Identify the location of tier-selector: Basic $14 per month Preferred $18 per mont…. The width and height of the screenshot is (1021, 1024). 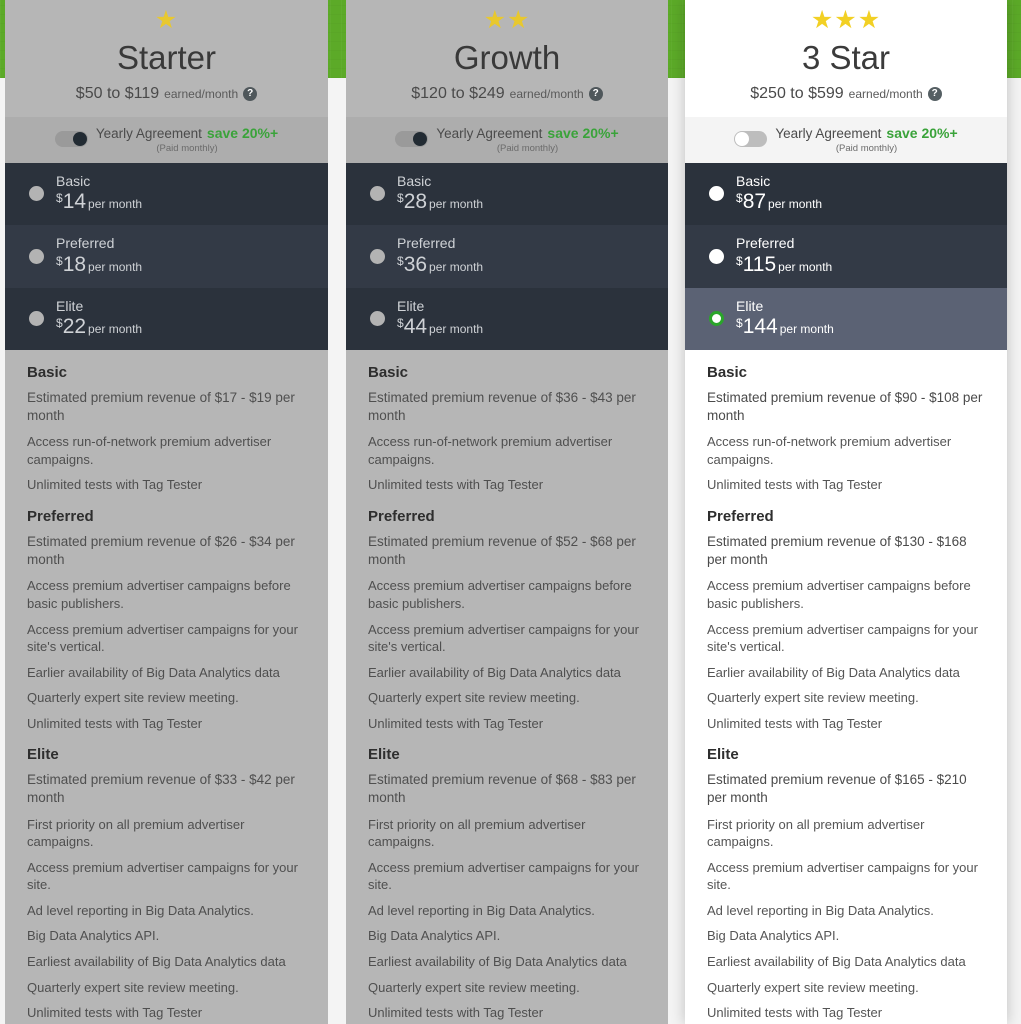
(166, 256).